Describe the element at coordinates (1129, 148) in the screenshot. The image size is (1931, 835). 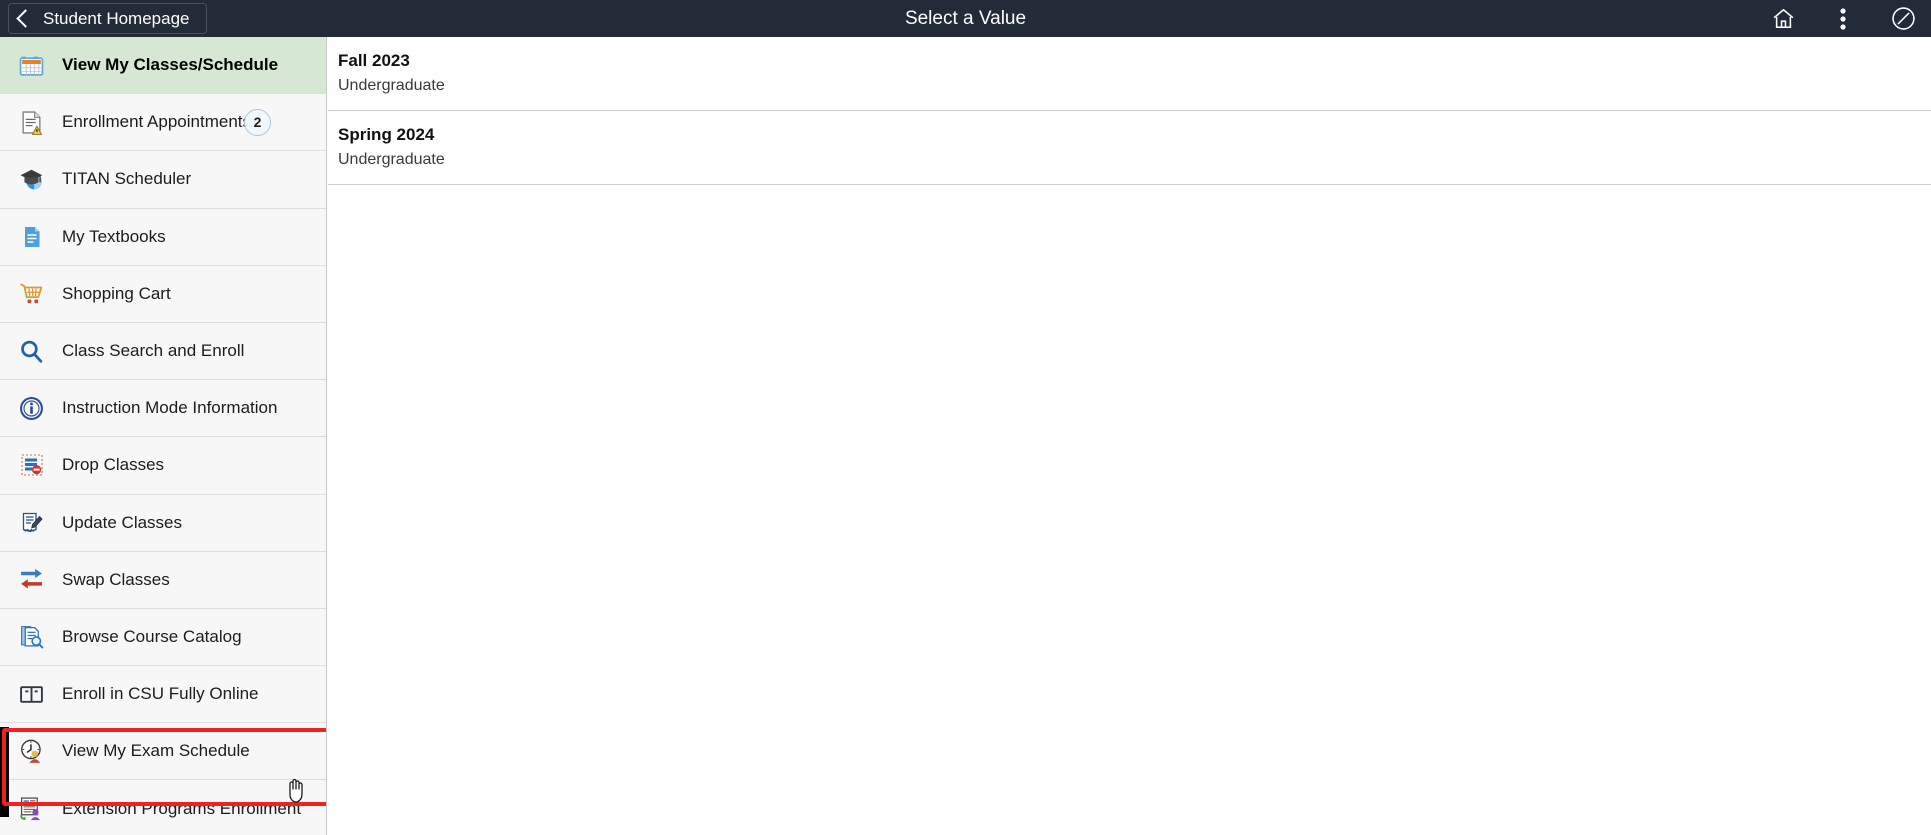
I see `list-item: Spring 2024 Undergraduate` at that location.